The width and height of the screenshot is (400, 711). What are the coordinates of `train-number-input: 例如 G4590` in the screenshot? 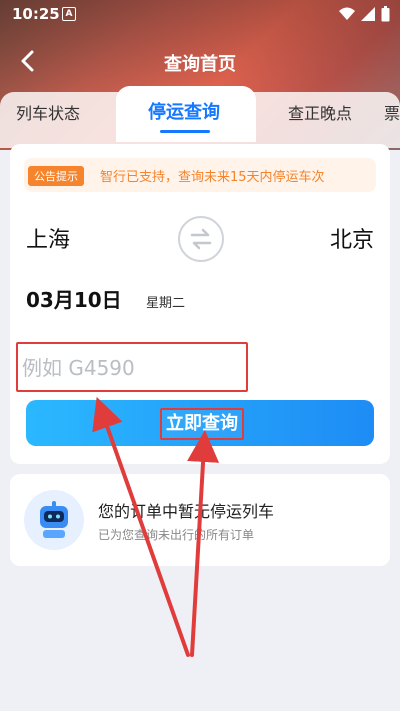 It's located at (132, 367).